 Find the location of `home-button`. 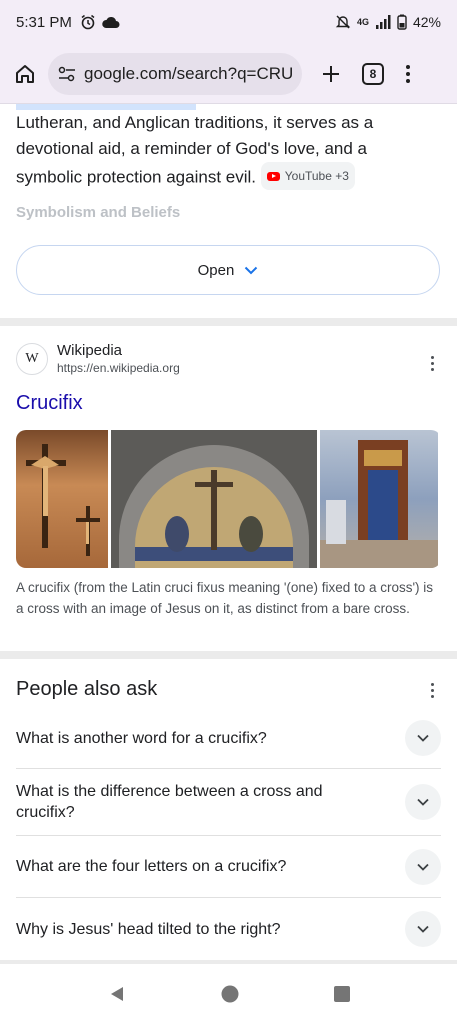

home-button is located at coordinates (25, 74).